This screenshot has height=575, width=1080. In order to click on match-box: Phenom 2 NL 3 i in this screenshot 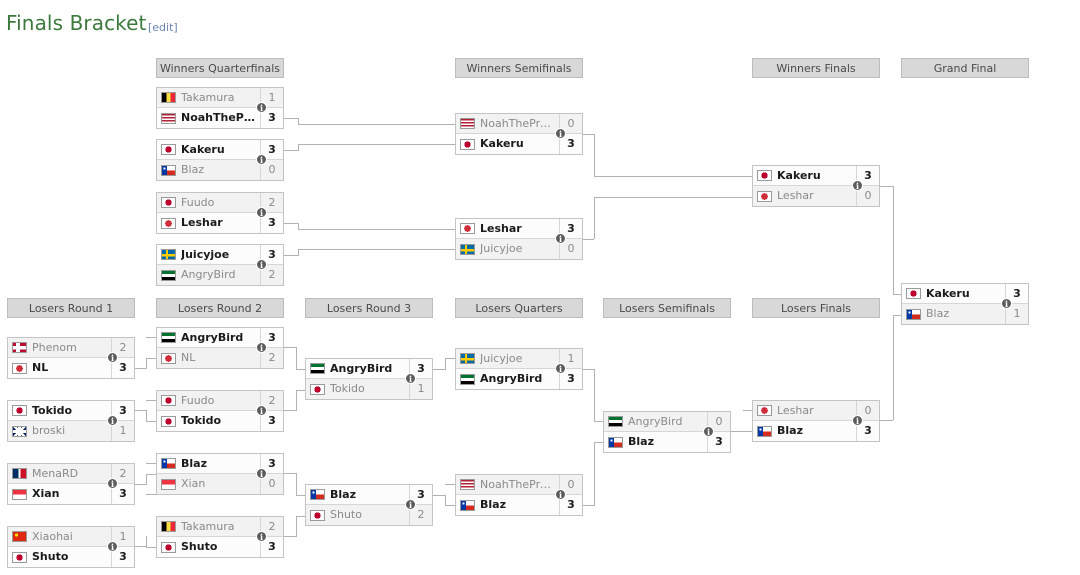, I will do `click(71, 358)`.